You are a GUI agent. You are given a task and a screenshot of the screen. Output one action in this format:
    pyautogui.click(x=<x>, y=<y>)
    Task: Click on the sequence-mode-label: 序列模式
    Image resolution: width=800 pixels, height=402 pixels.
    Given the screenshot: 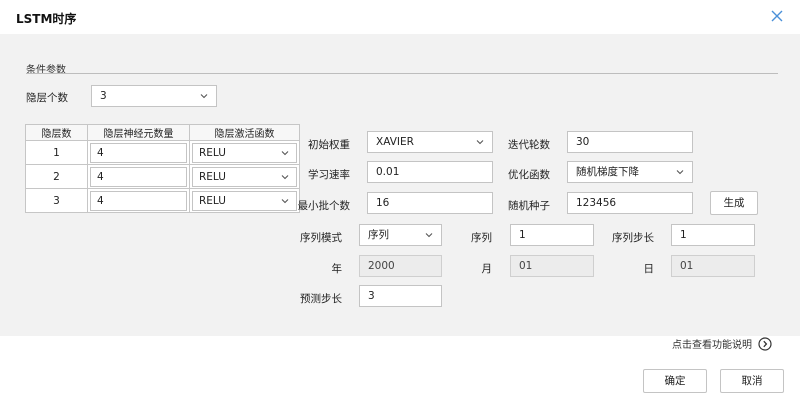 What is the action you would take?
    pyautogui.click(x=321, y=238)
    